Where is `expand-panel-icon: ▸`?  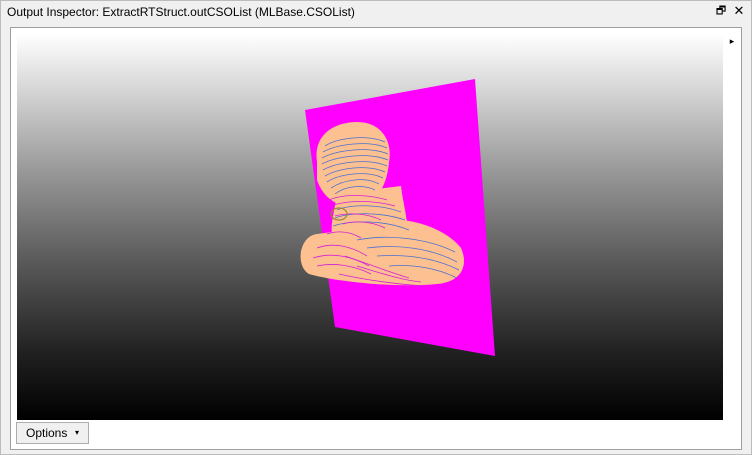 expand-panel-icon: ▸ is located at coordinates (732, 41).